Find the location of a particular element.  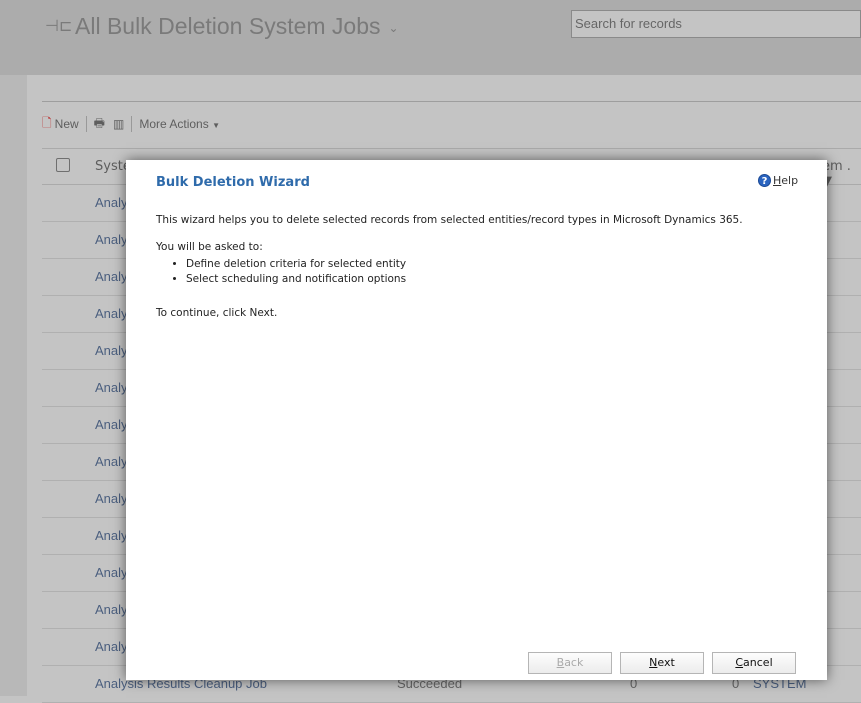

page-title: All Bulk Deletion System Jobs is located at coordinates (228, 26).